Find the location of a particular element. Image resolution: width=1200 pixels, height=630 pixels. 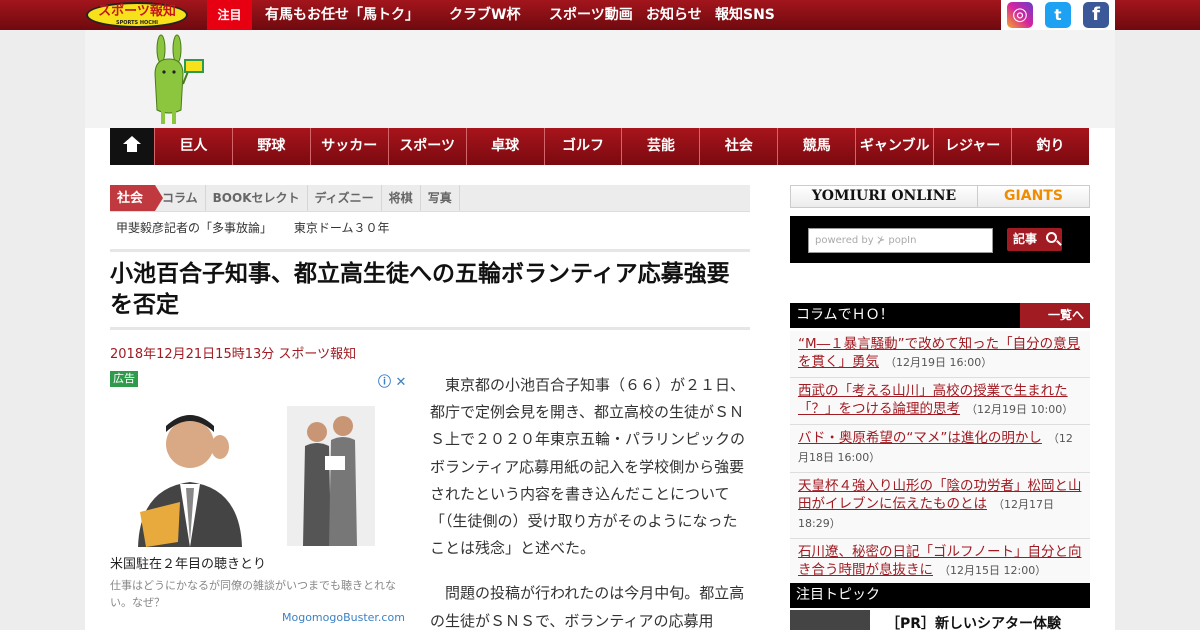

top-link-club-wc: クラブW杯 is located at coordinates (484, 15).